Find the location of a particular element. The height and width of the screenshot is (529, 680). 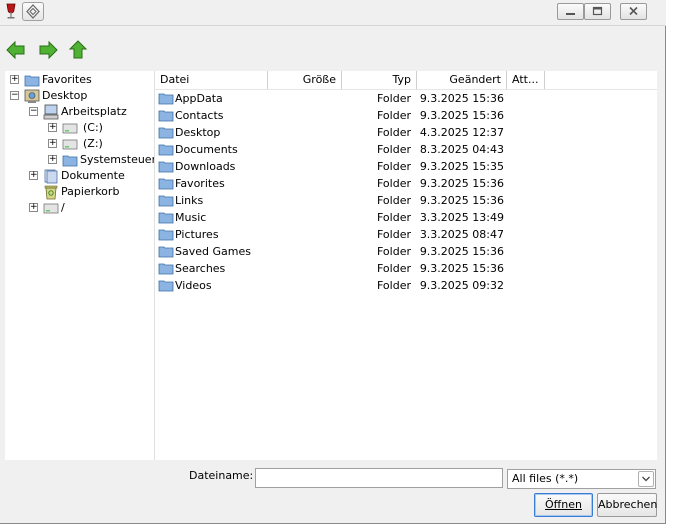

column-header-name: Datei is located at coordinates (211, 80).